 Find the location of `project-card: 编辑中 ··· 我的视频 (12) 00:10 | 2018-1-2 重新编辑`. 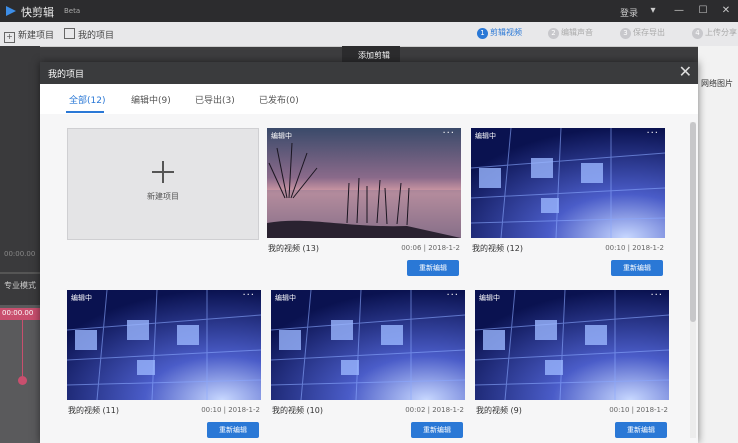

project-card: 编辑中 ··· 我的视频 (12) 00:10 | 2018-1-2 重新编辑 is located at coordinates (568, 202).